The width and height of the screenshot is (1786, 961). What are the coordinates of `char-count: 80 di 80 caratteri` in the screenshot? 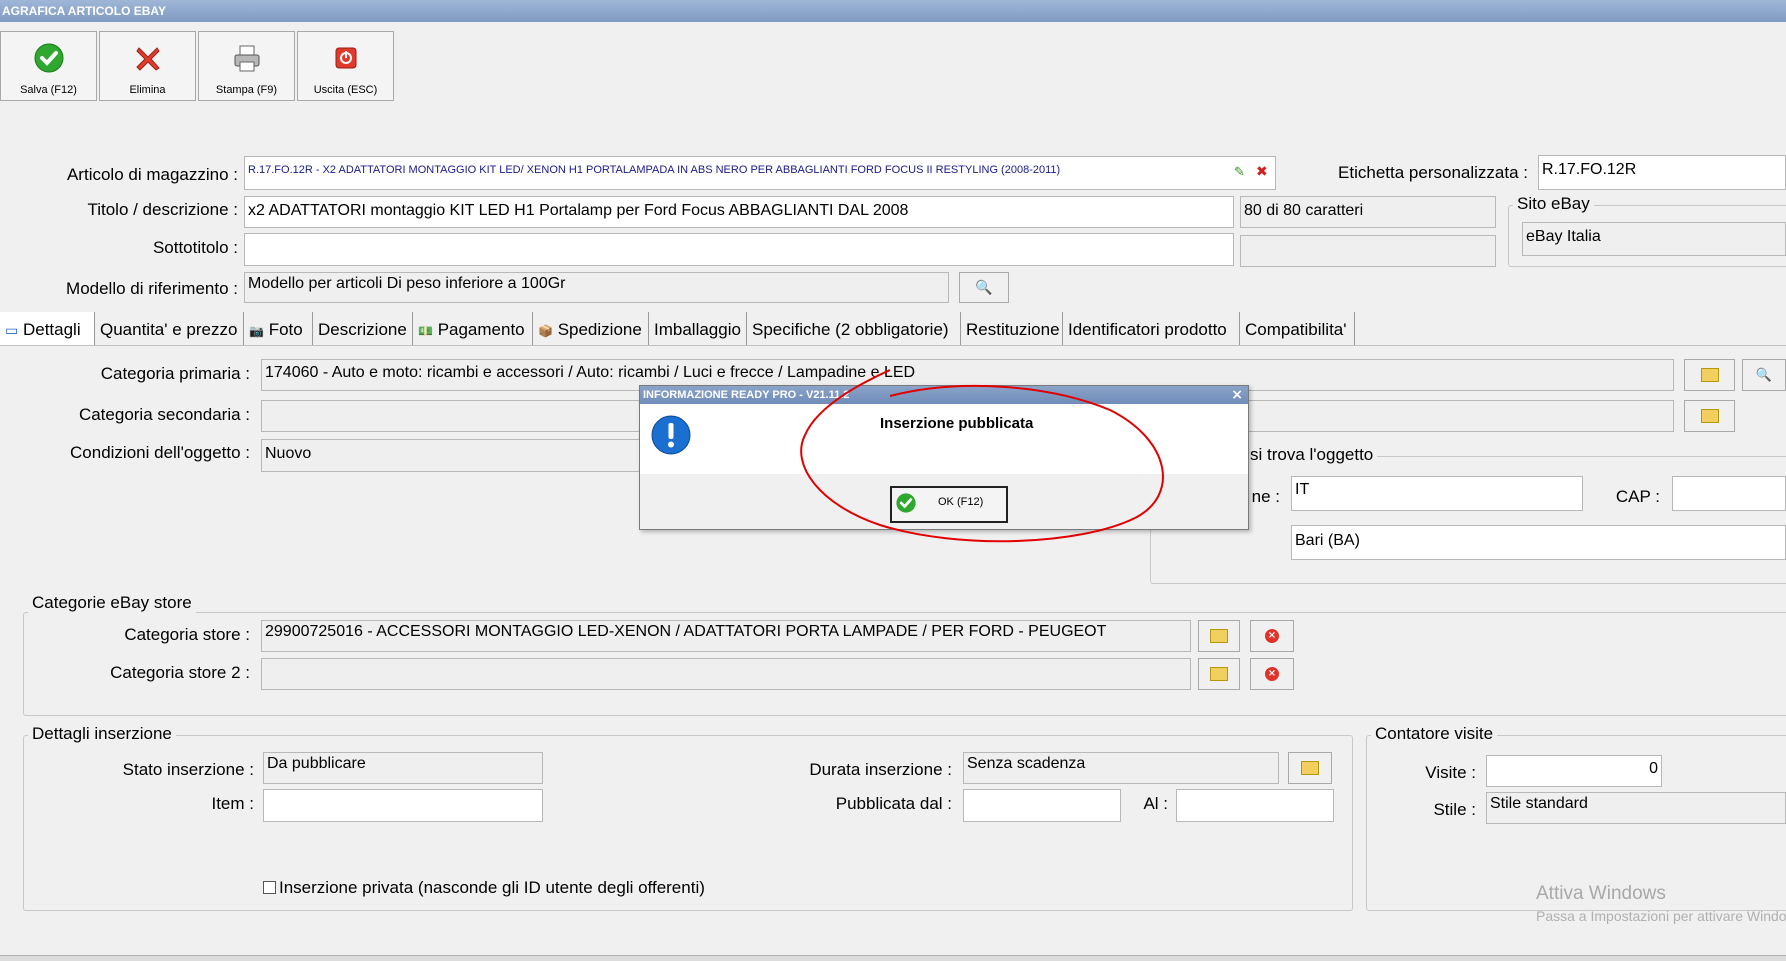 It's located at (1368, 212).